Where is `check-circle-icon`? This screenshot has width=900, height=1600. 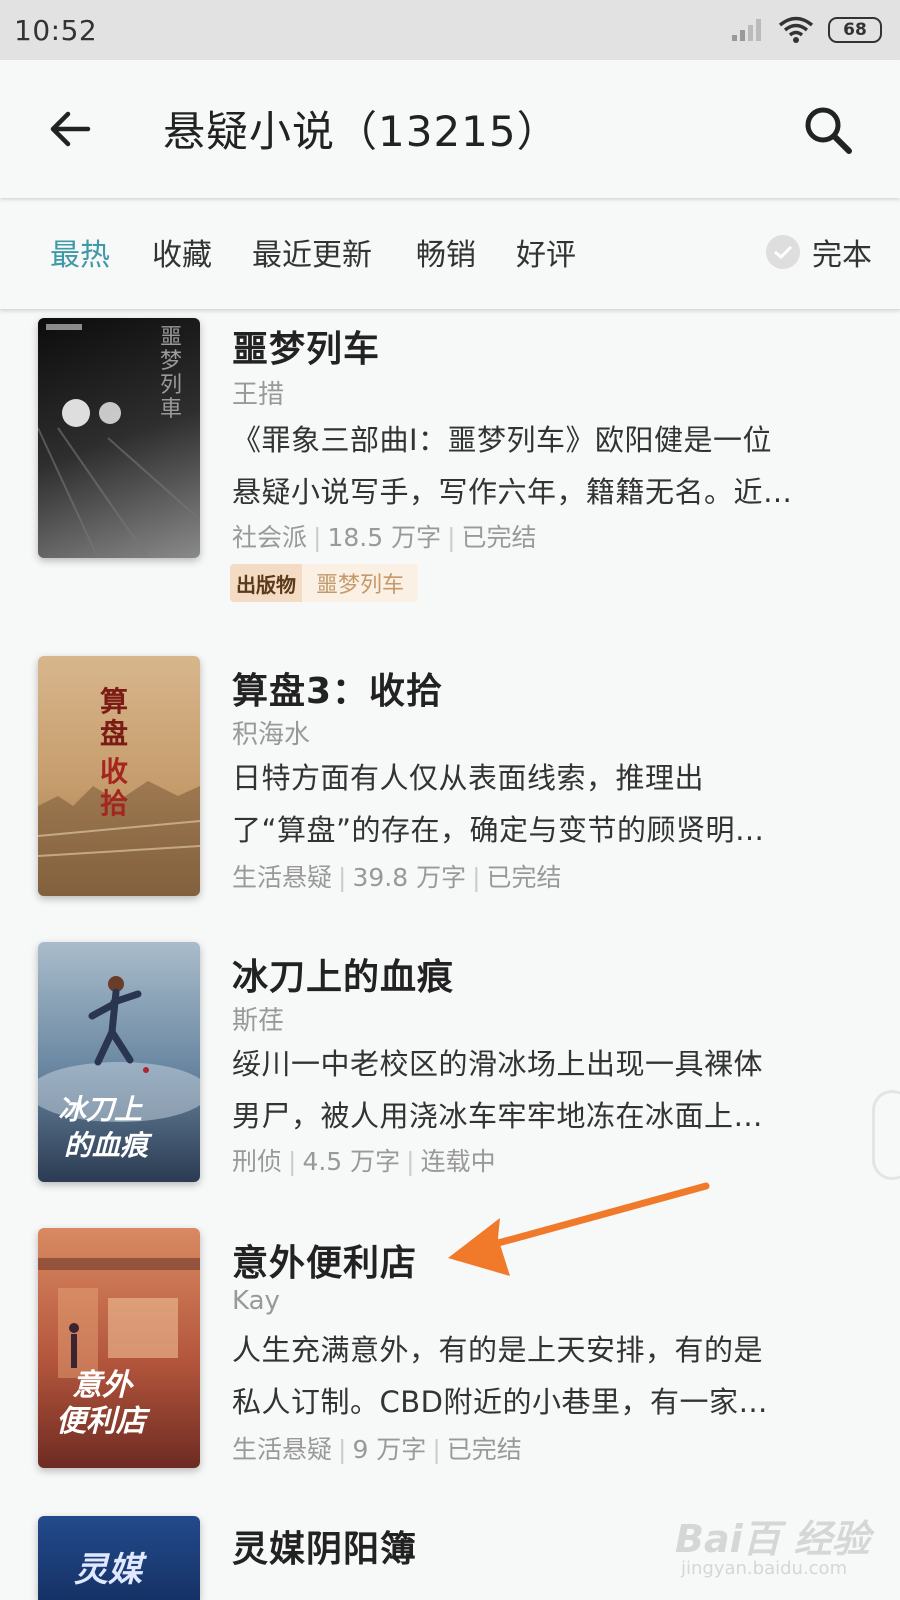 check-circle-icon is located at coordinates (783, 252).